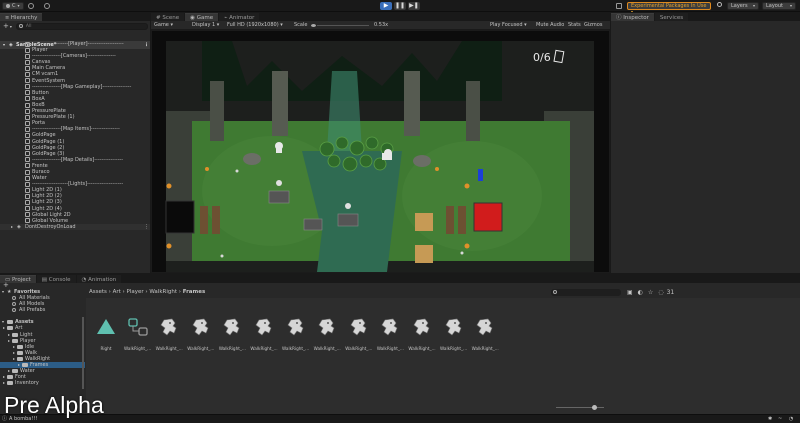  Describe the element at coordinates (83, 353) in the screenshot. I see `tree-scrollbar` at that location.